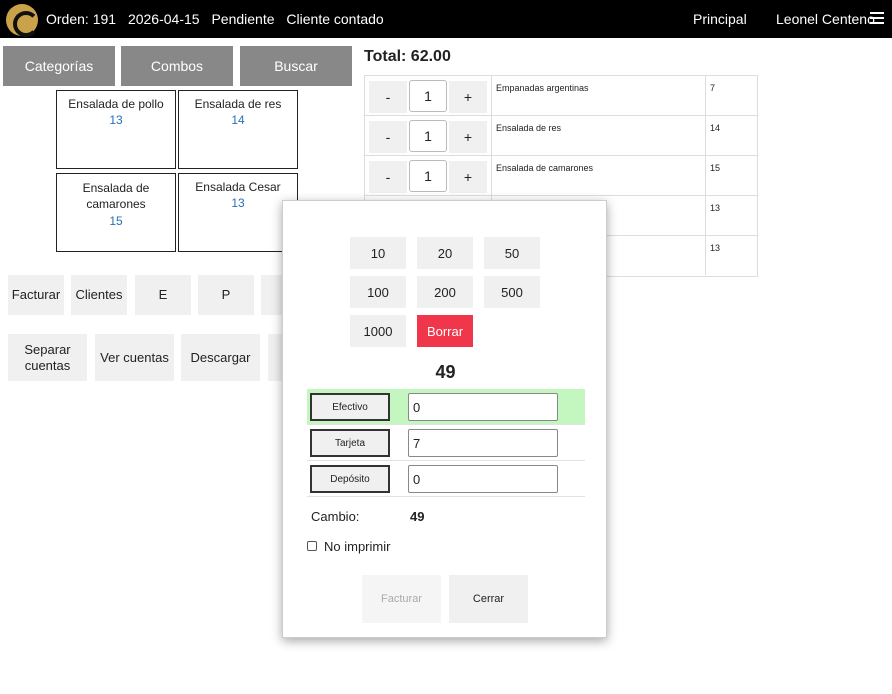  What do you see at coordinates (598, 135) in the screenshot?
I see `item-name: Ensalada de res` at bounding box center [598, 135].